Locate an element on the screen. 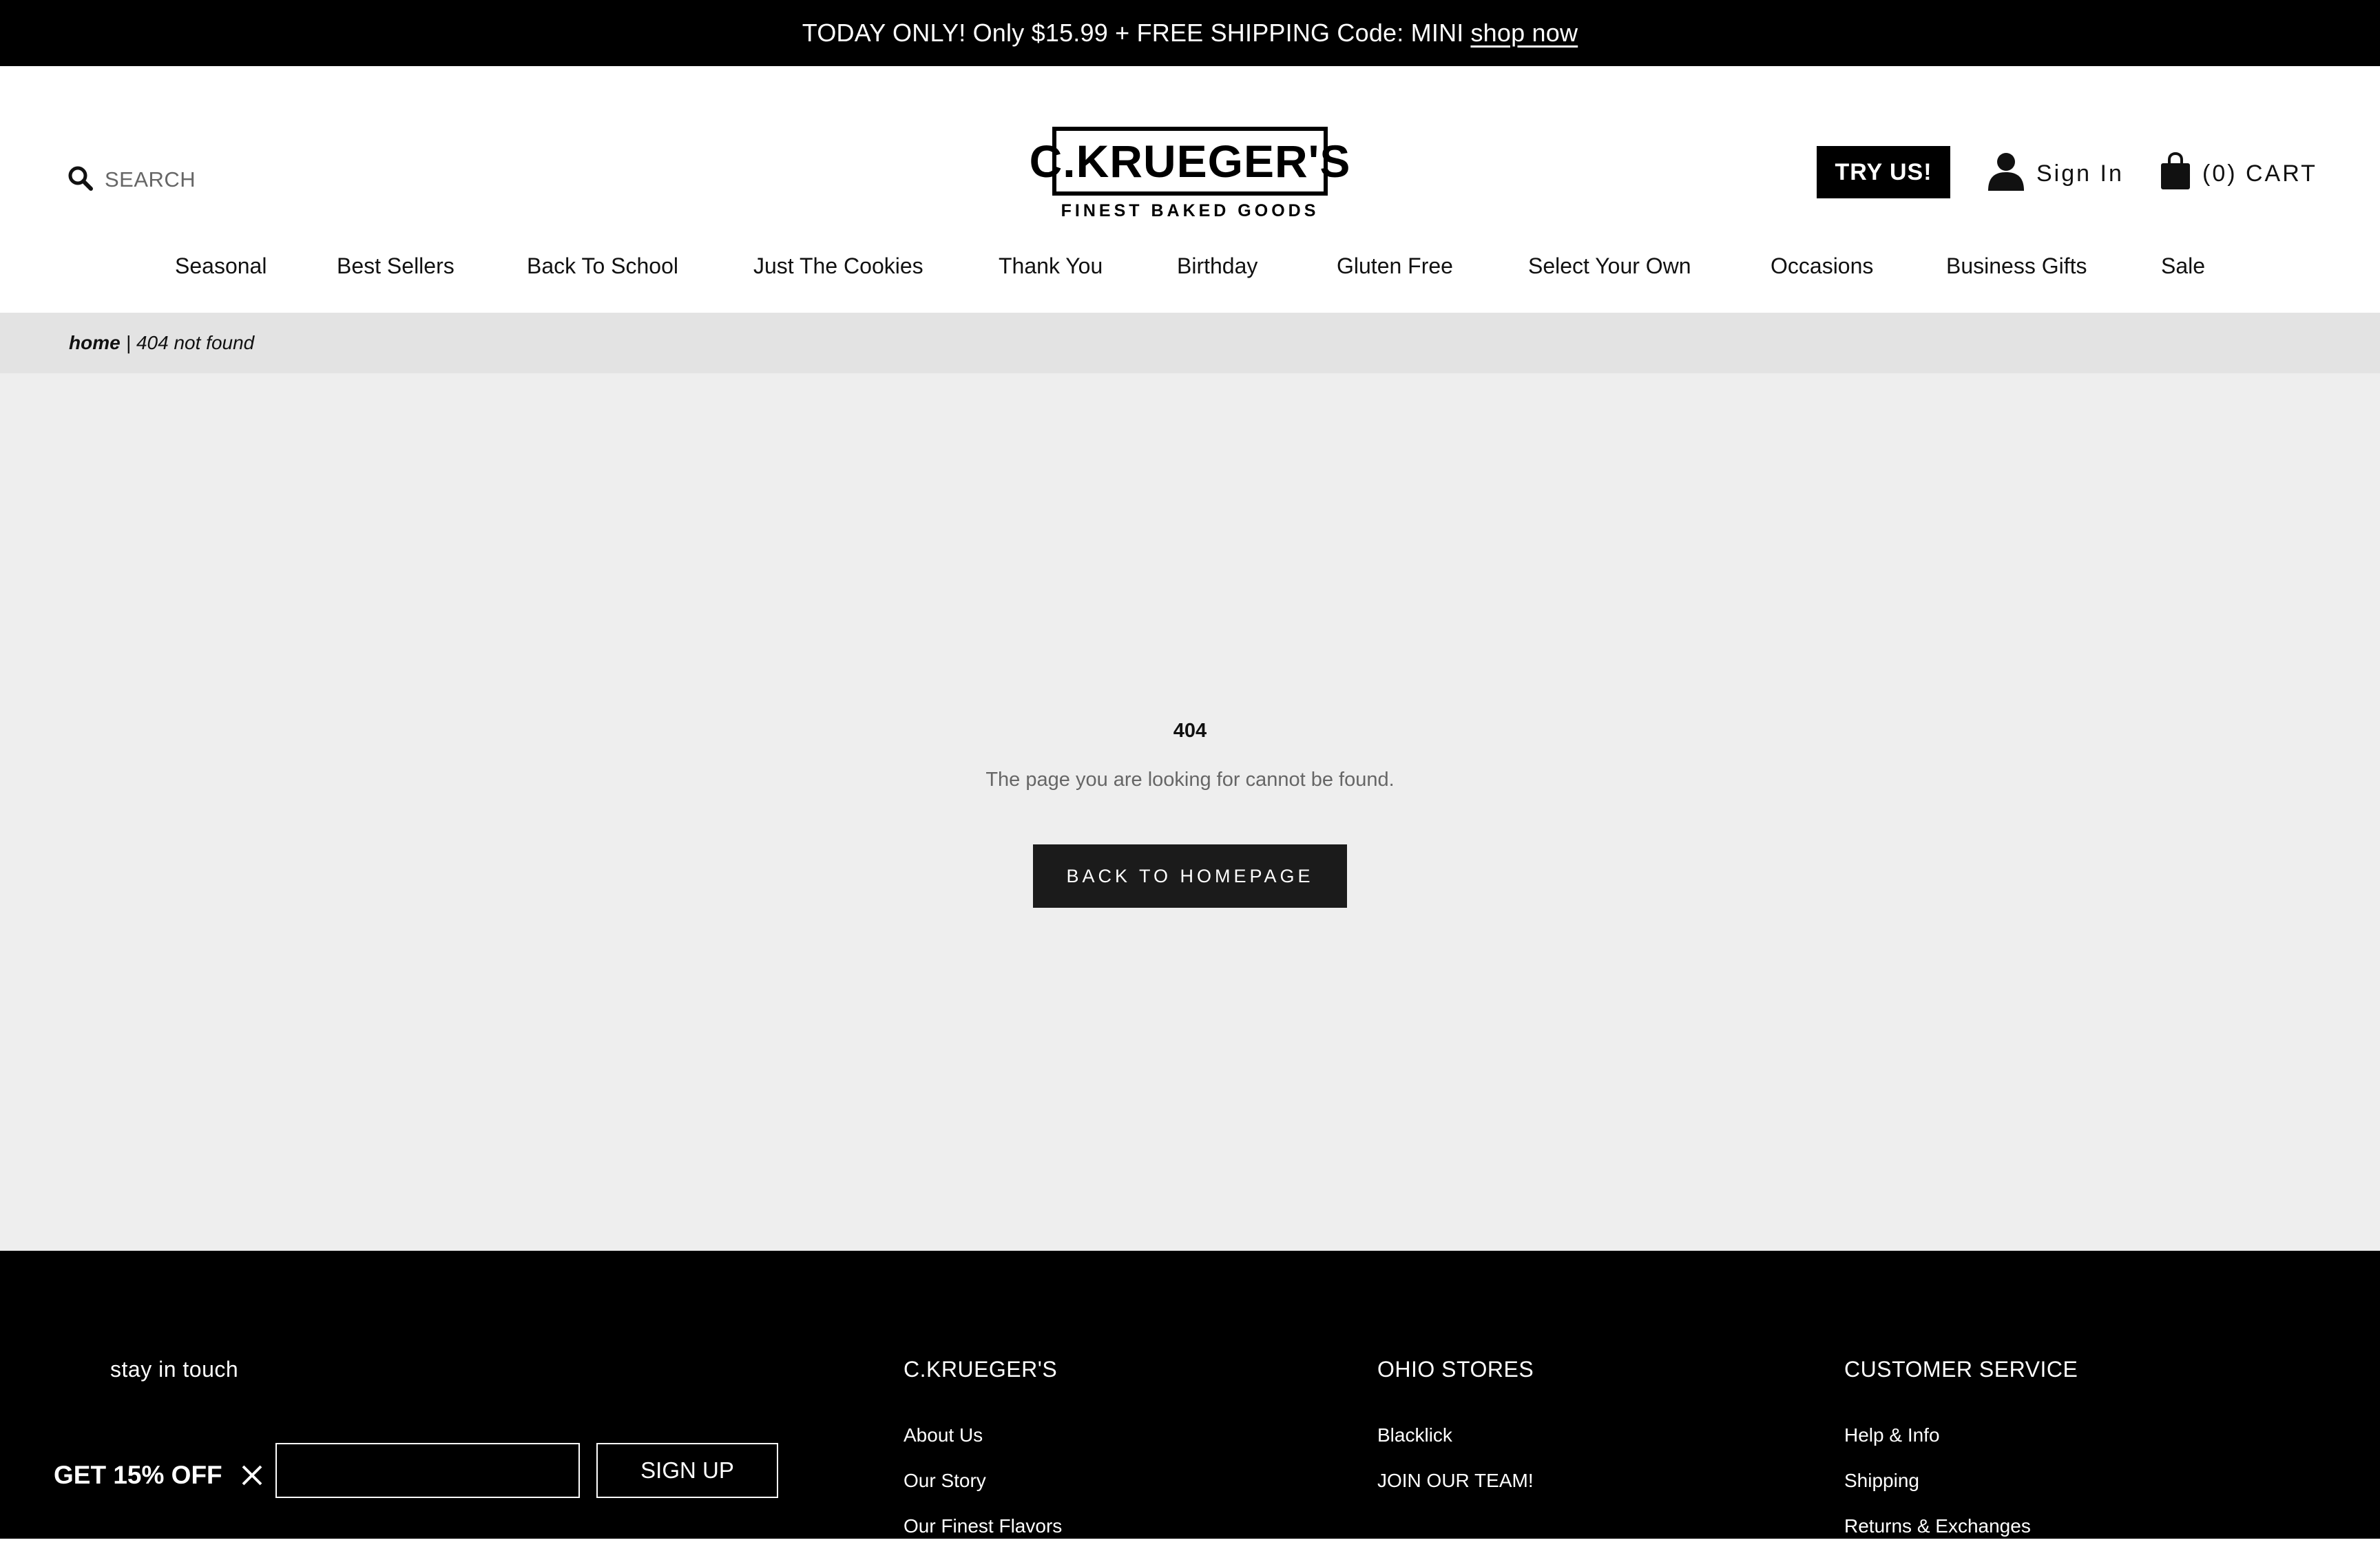 The height and width of the screenshot is (1549, 2380). footer-column-title: C.KRUEGER'S is located at coordinates (981, 1369).